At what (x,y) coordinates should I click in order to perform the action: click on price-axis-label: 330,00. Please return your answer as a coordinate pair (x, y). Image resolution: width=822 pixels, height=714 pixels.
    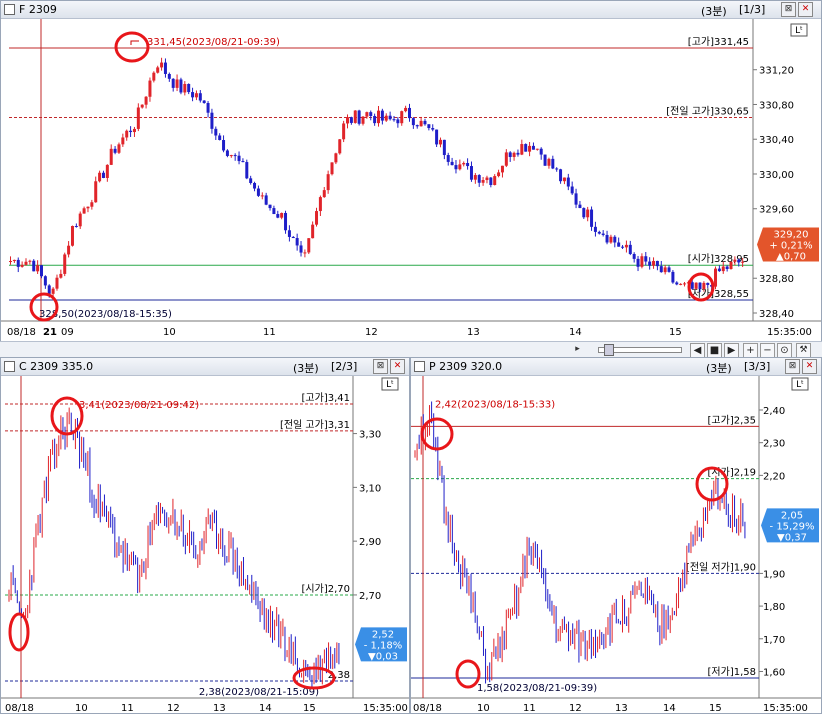
    Looking at the image, I should click on (776, 175).